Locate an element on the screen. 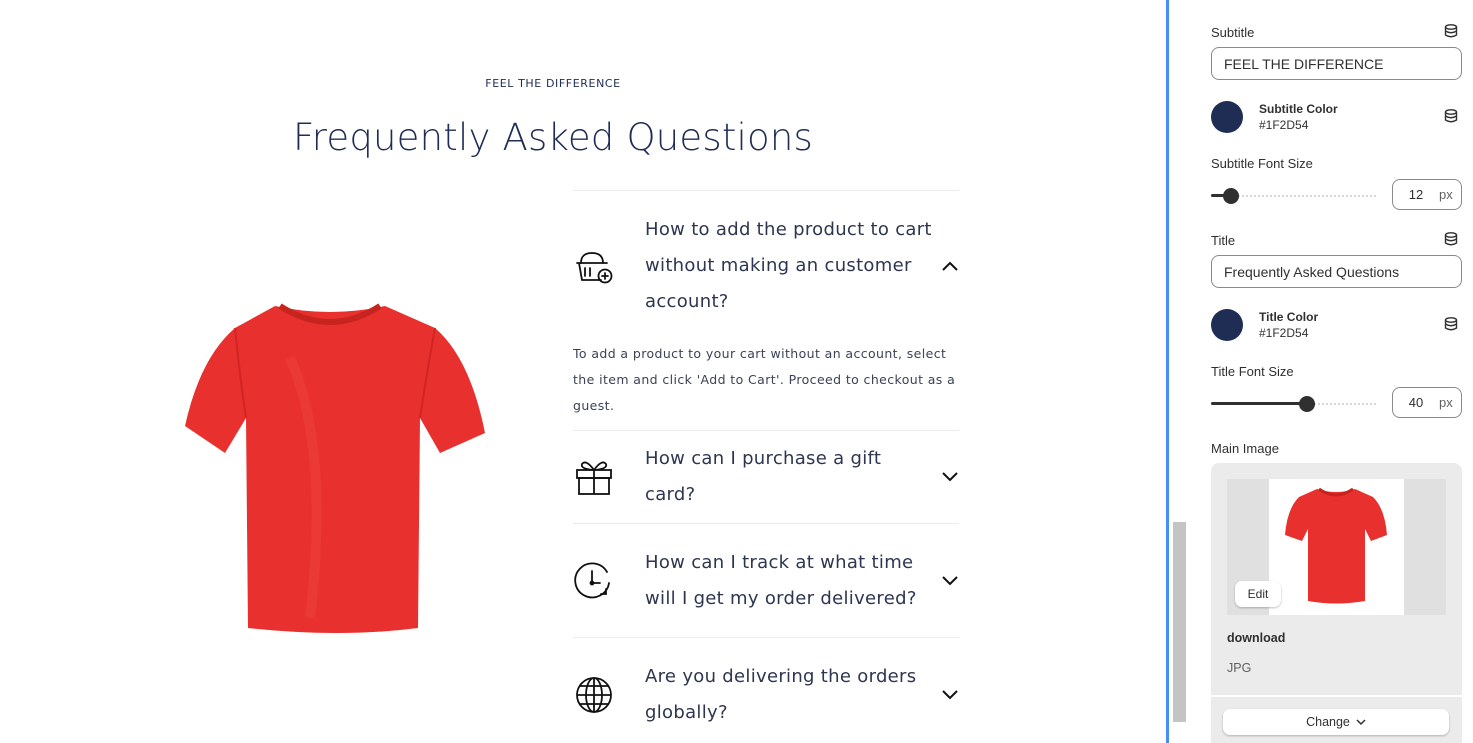  faq-question: Are you delivering the orders globally? is located at coordinates (781, 694).